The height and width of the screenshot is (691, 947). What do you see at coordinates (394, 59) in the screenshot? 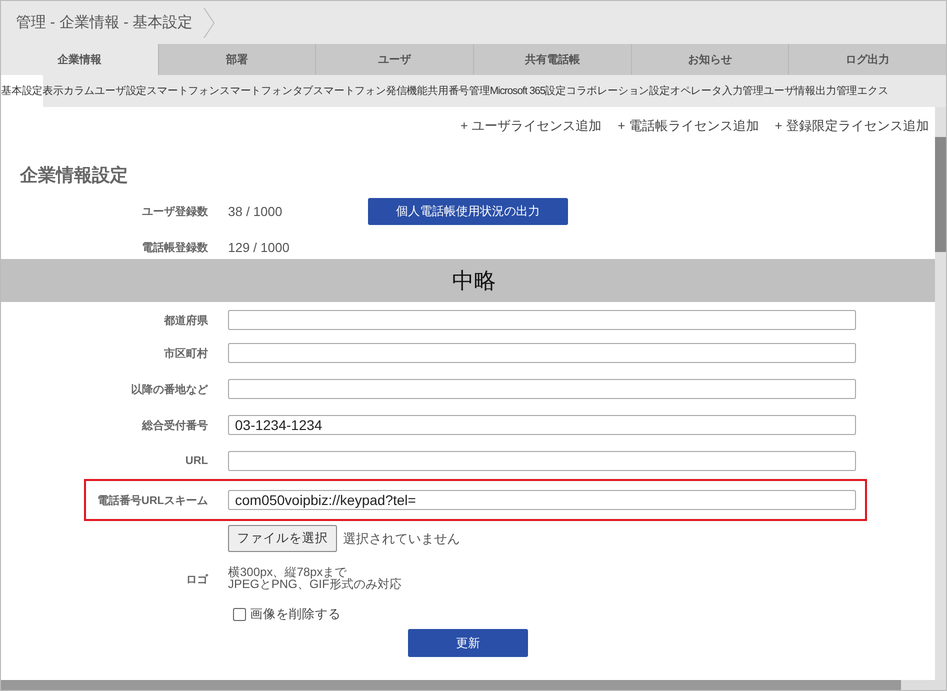
I see `tab: ユーザ` at bounding box center [394, 59].